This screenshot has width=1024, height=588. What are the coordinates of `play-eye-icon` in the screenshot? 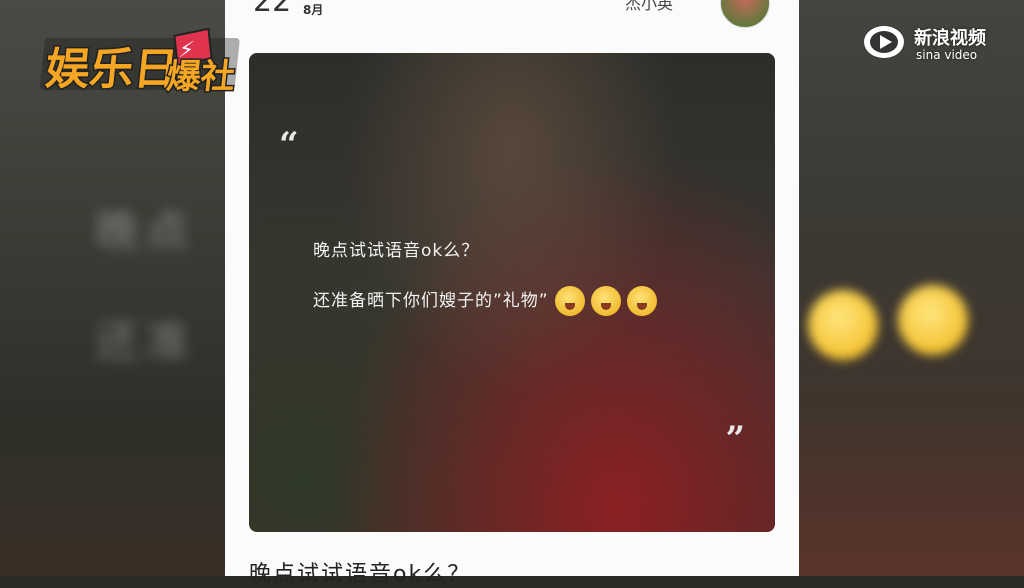 It's located at (884, 42).